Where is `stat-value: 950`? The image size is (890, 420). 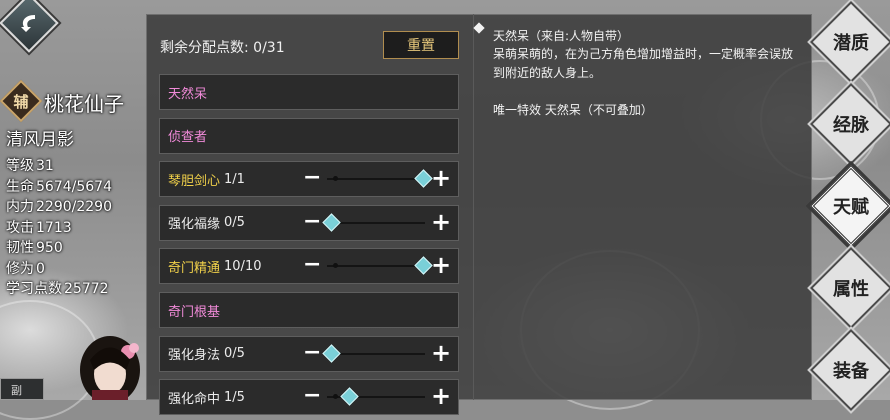
stat-value: 950 is located at coordinates (49, 248).